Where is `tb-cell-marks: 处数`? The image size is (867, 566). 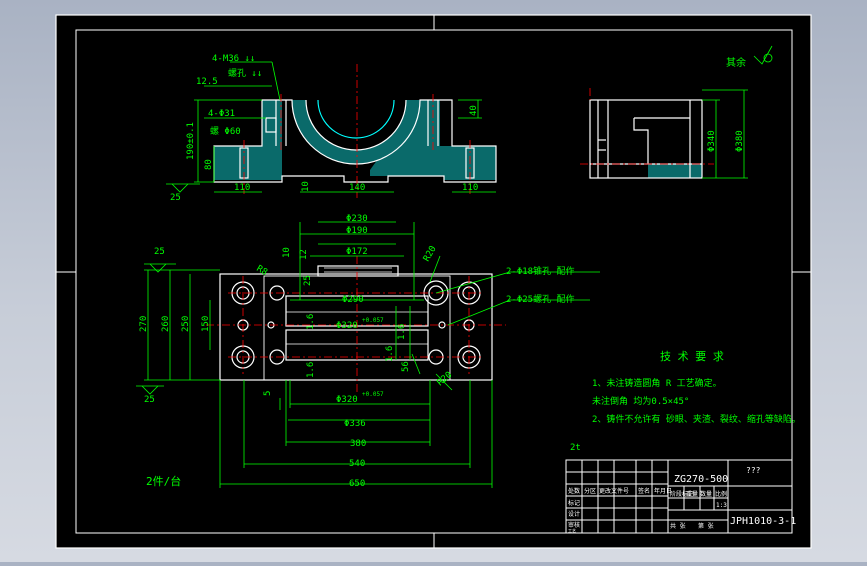 tb-cell-marks: 处数 is located at coordinates (574, 491).